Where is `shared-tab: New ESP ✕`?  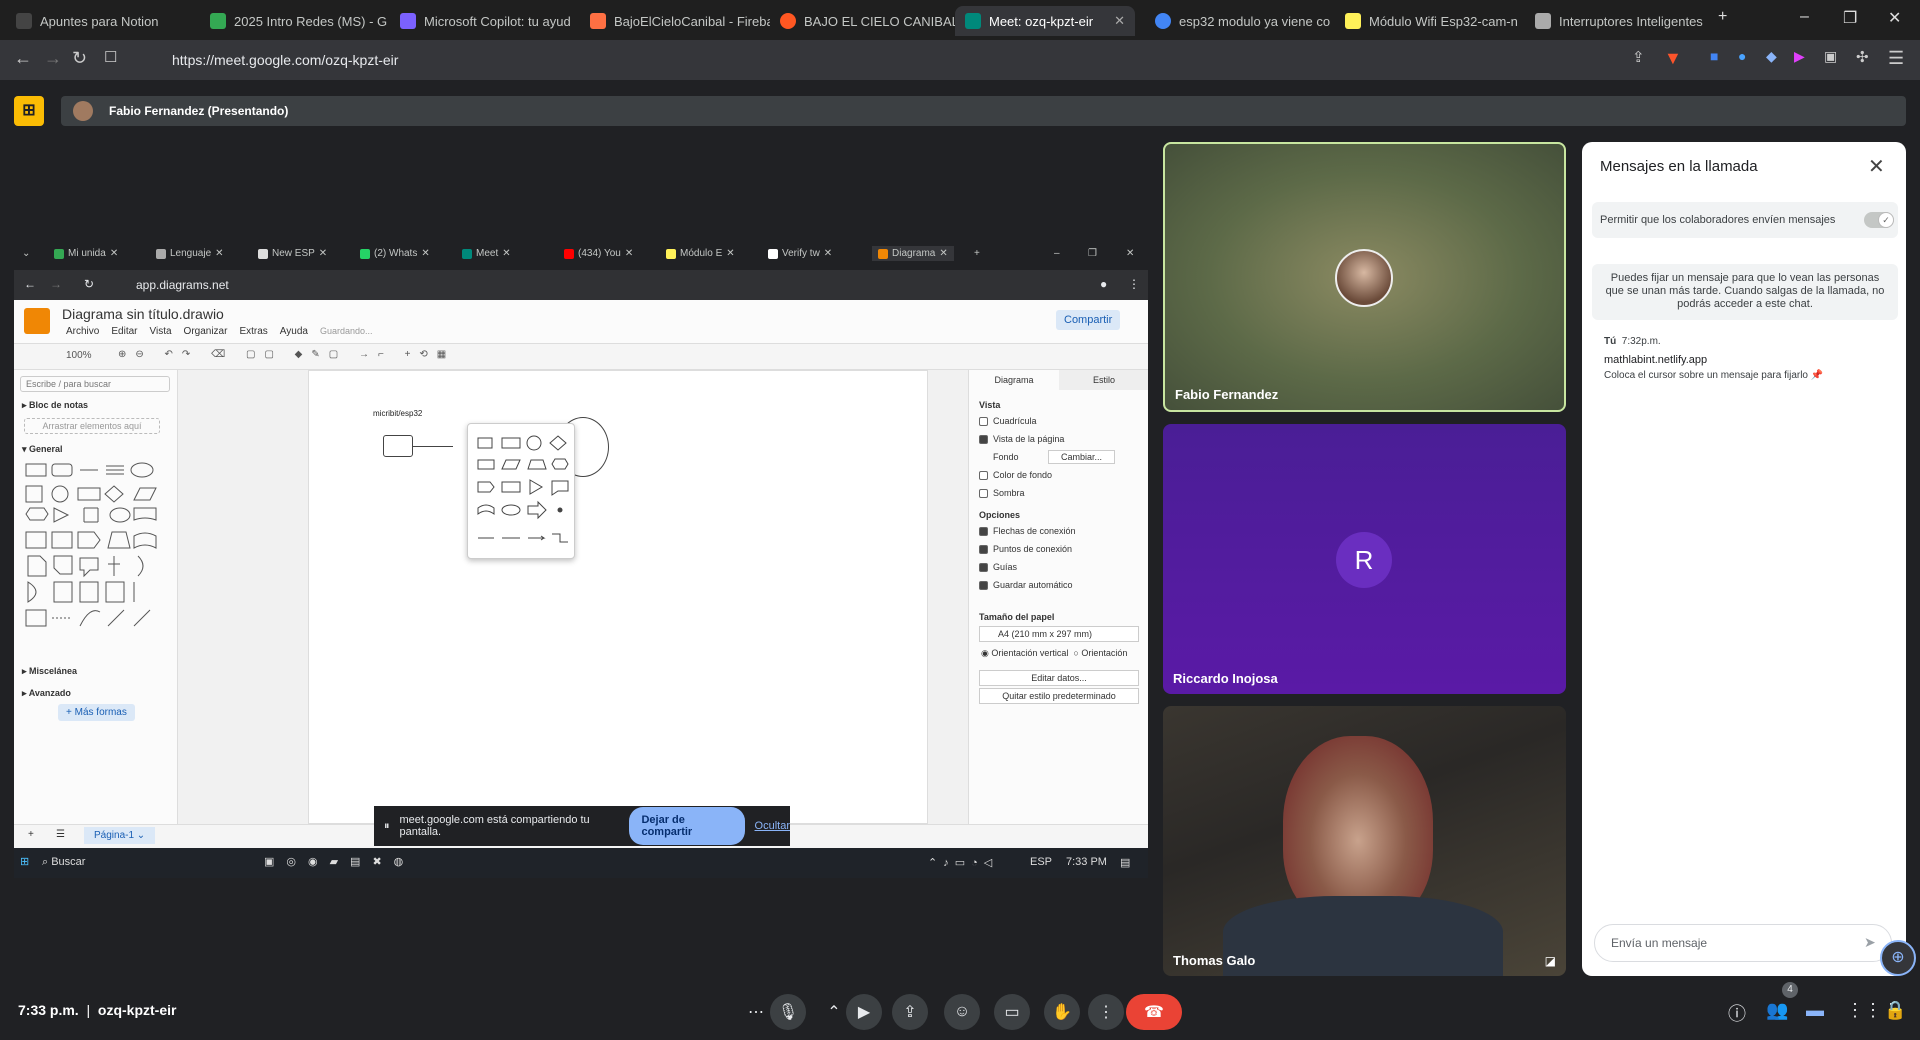 shared-tab: New ESP ✕ is located at coordinates (292, 253).